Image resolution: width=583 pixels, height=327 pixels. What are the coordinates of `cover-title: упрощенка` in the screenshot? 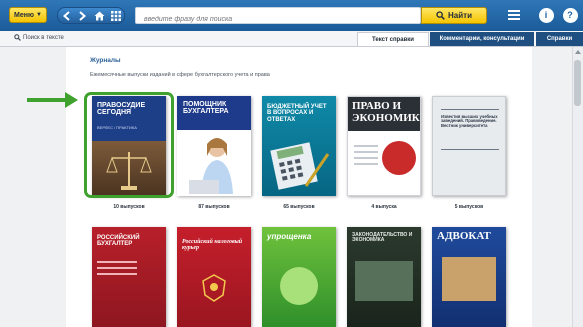 It's located at (289, 236).